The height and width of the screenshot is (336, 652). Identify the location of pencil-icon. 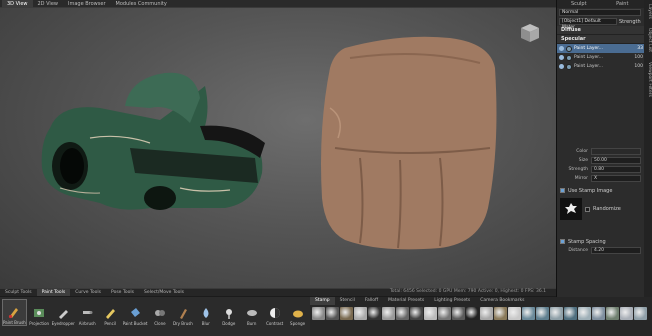
(110, 313).